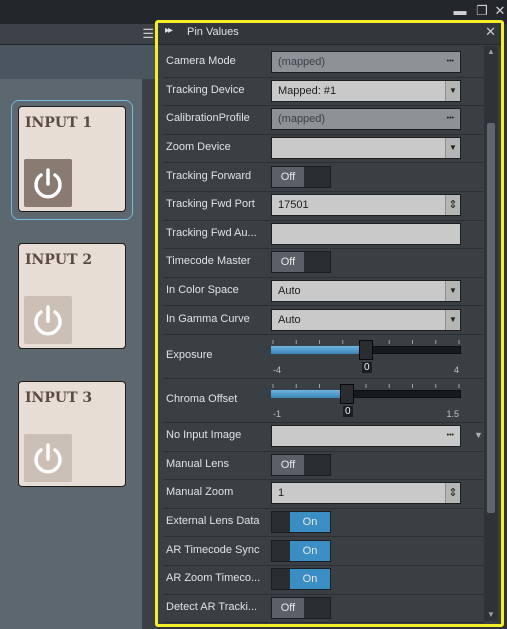  Describe the element at coordinates (293, 205) in the screenshot. I see `pin-value-text: 17501` at that location.